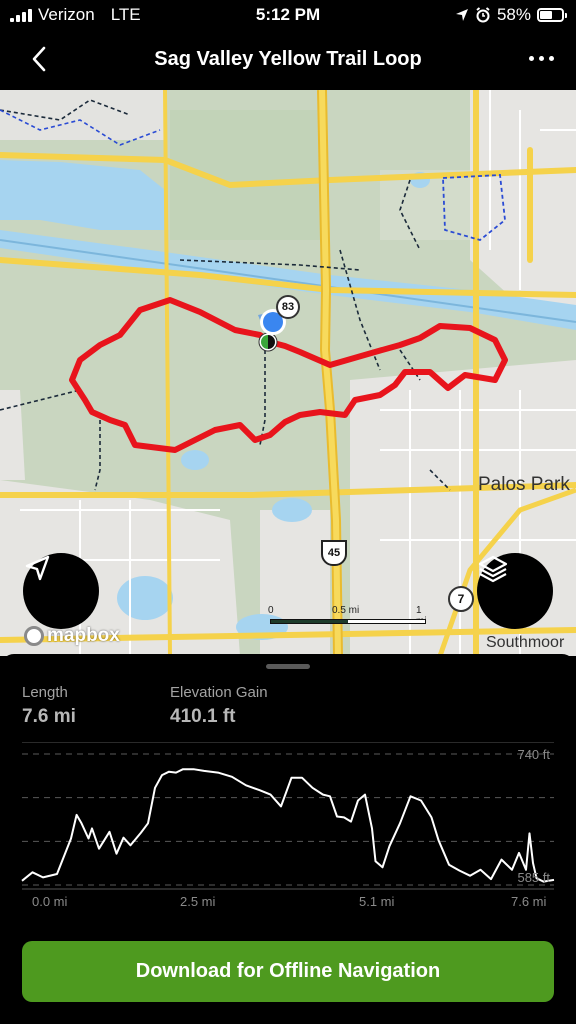 This screenshot has width=576, height=1024. I want to click on us-45-shield: 45, so click(334, 553).